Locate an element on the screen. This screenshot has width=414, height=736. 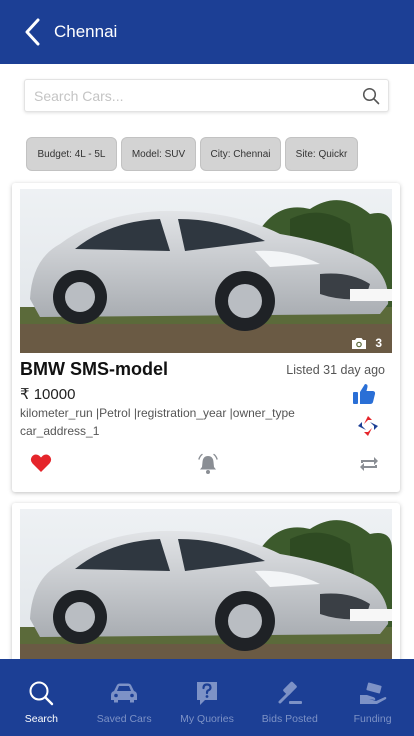
nav-label: Search is located at coordinates (41, 719).